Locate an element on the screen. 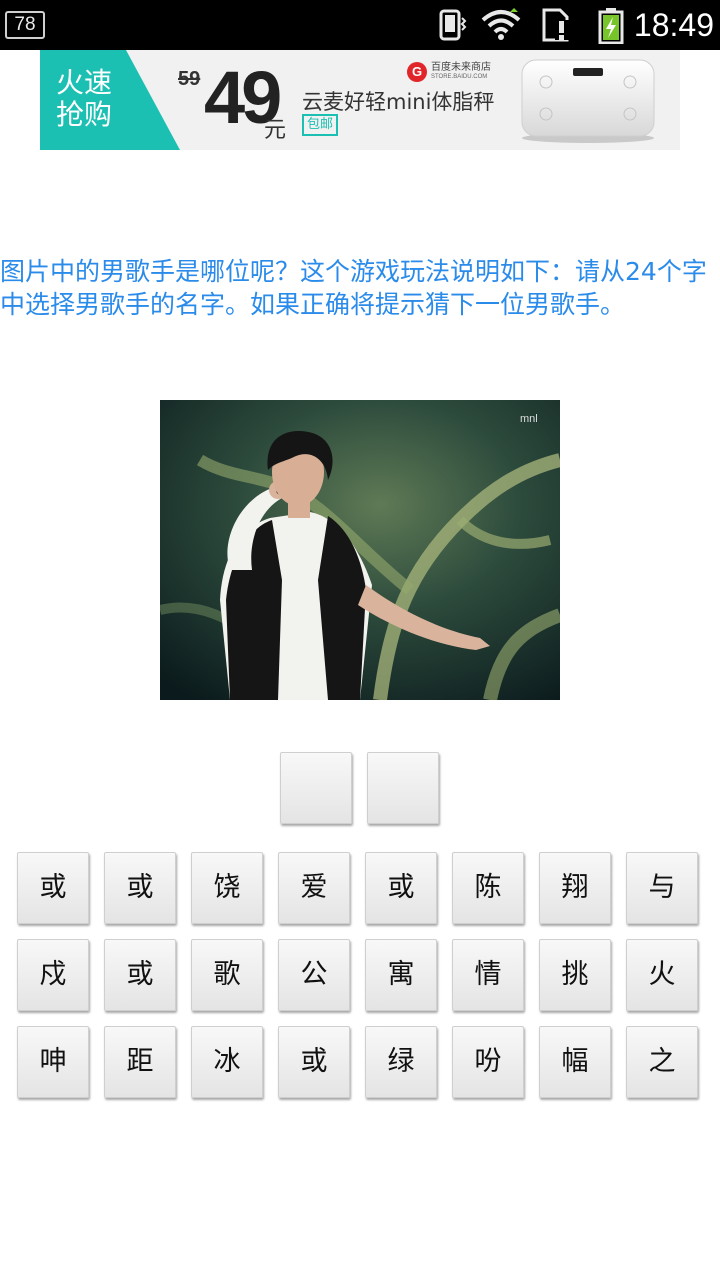  char-button: 戍 is located at coordinates (53, 975).